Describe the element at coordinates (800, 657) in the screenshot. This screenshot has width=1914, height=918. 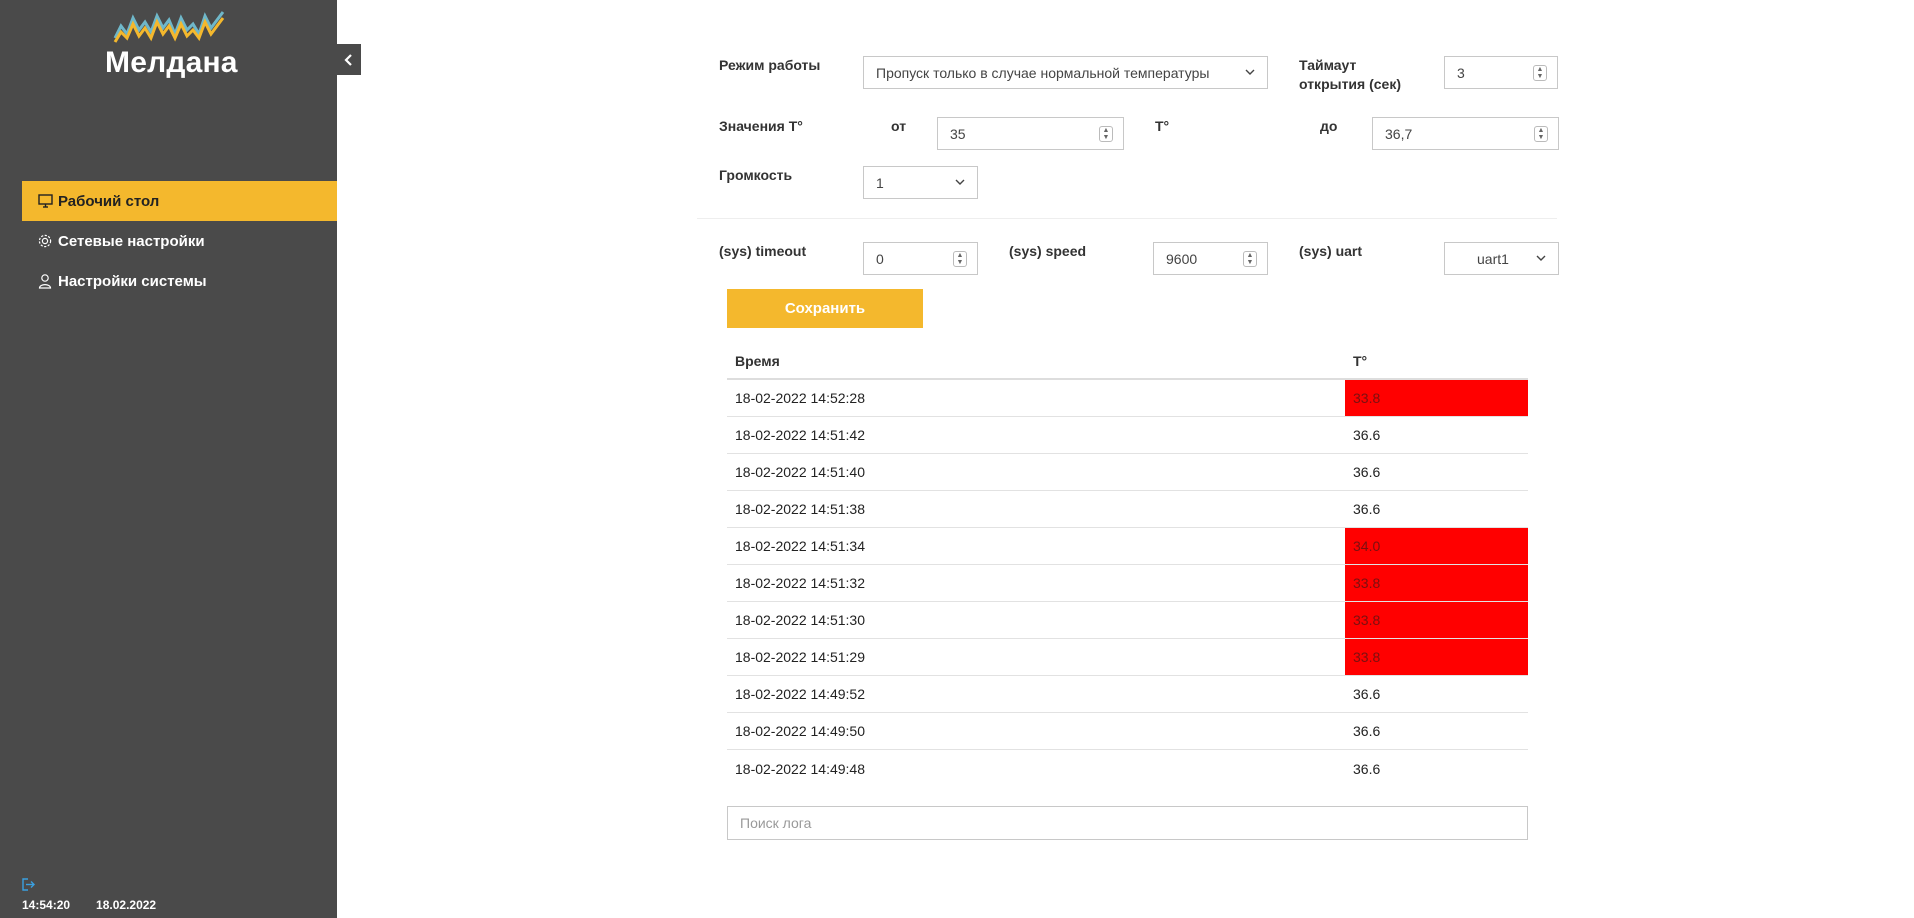
I see `log-time: 18-02-2022 14:51:29` at that location.